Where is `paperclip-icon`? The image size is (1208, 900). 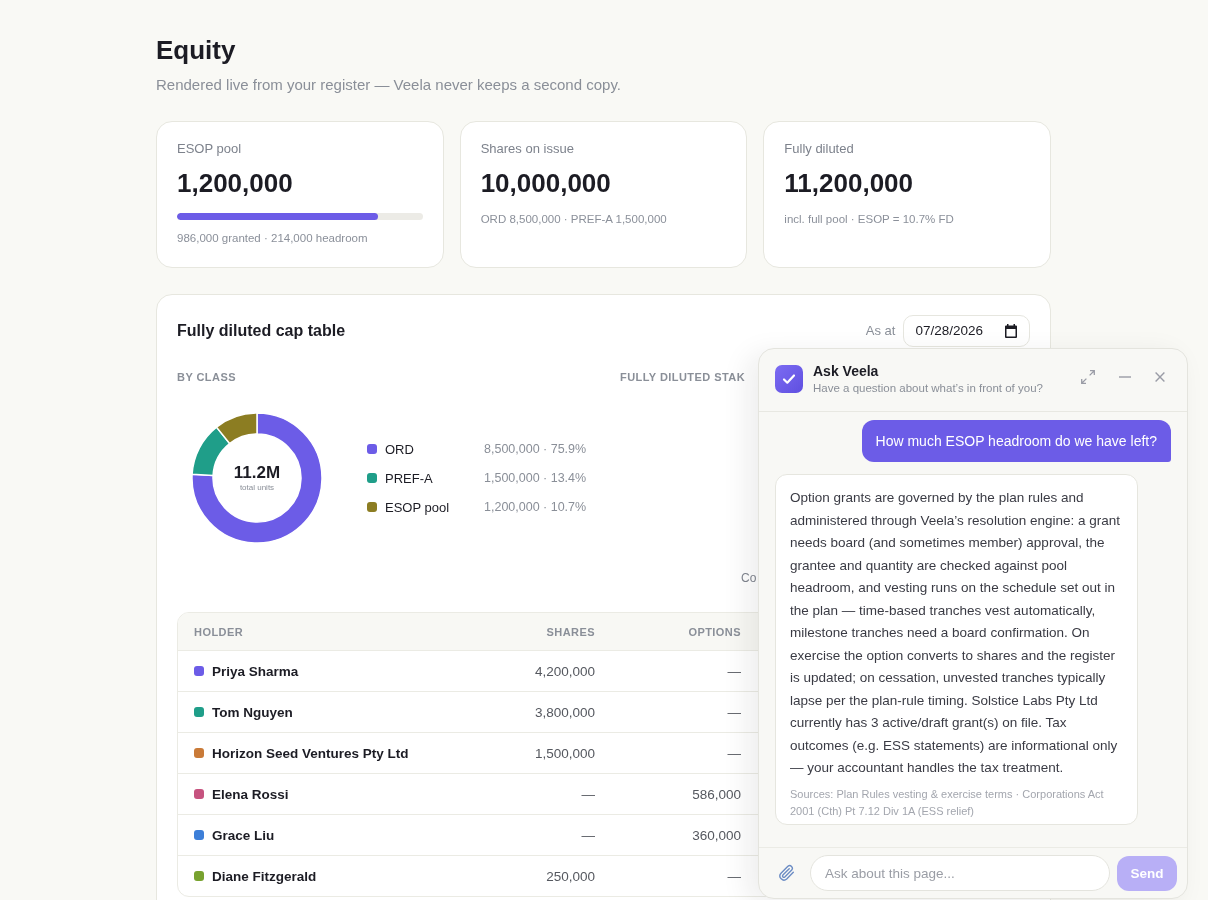
paperclip-icon is located at coordinates (786, 873).